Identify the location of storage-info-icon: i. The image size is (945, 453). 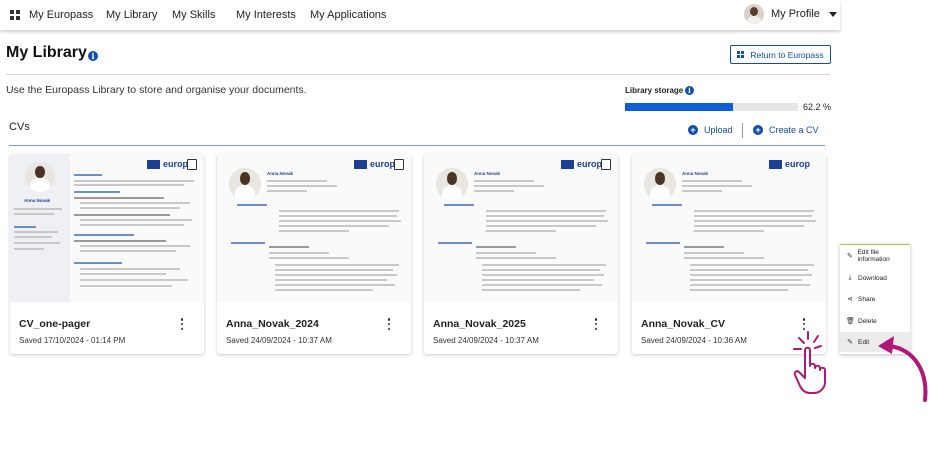
(689, 90).